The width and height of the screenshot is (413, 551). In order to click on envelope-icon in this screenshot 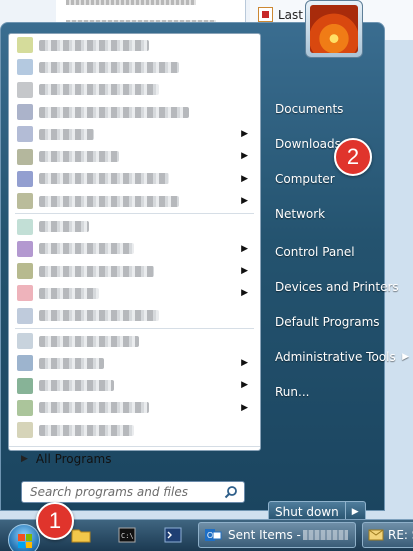, I will do `click(376, 535)`.